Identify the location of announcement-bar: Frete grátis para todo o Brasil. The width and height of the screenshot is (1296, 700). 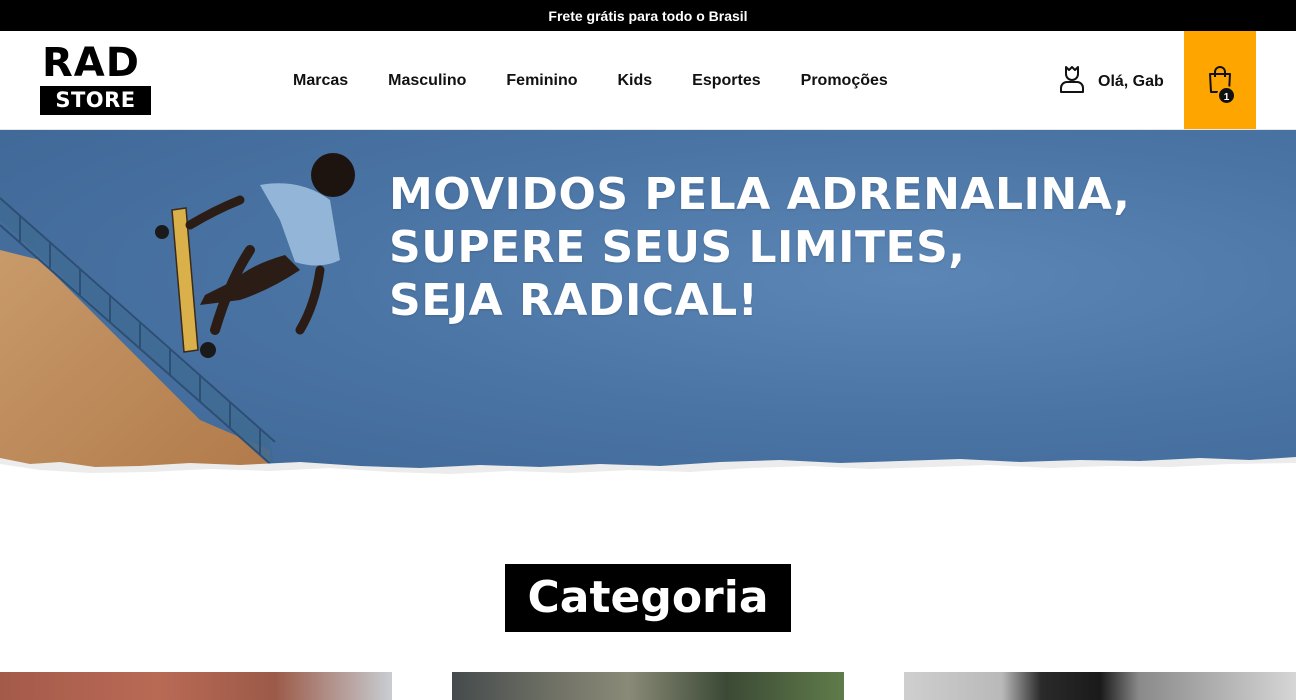
(648, 15).